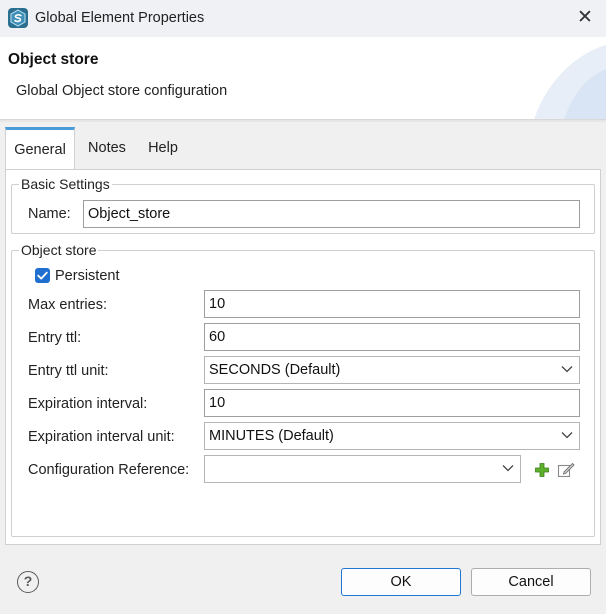  Describe the element at coordinates (88, 404) in the screenshot. I see `expiration-interval-label: Expiration interval:` at that location.